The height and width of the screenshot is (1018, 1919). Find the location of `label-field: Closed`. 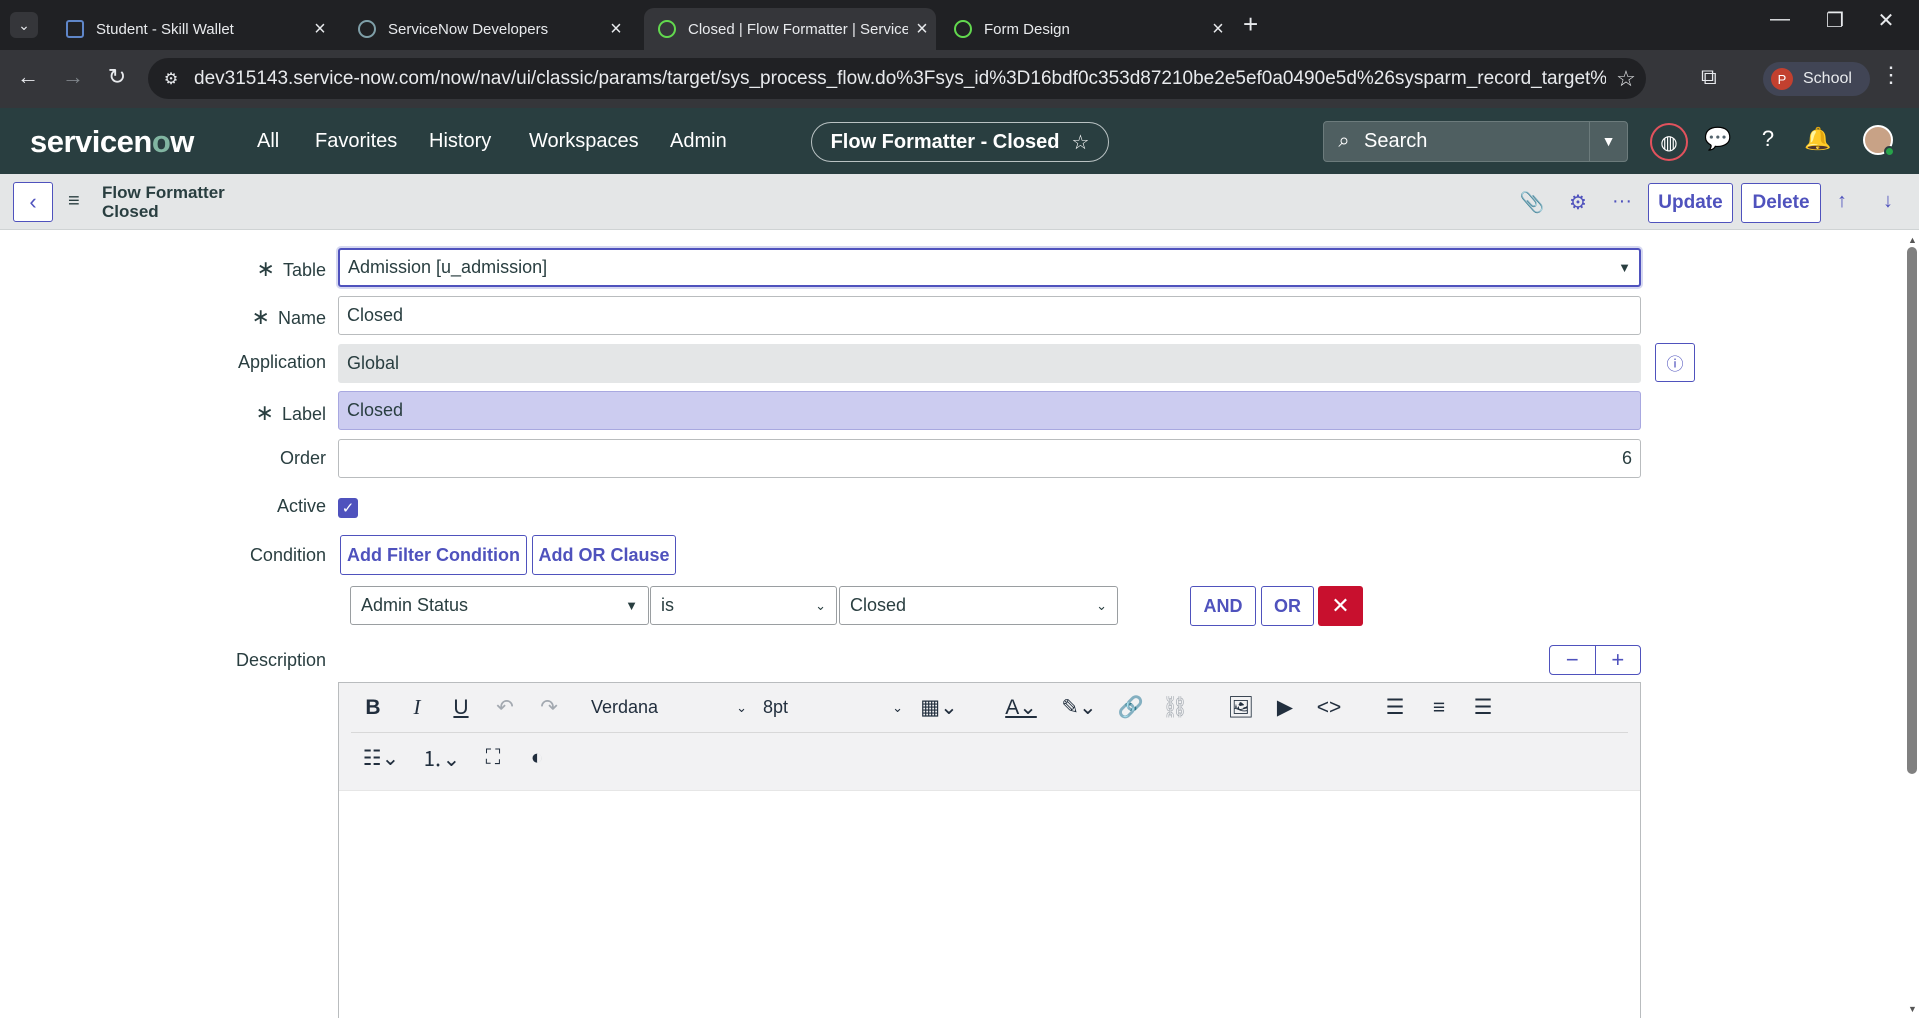

label-field: Closed is located at coordinates (989, 410).